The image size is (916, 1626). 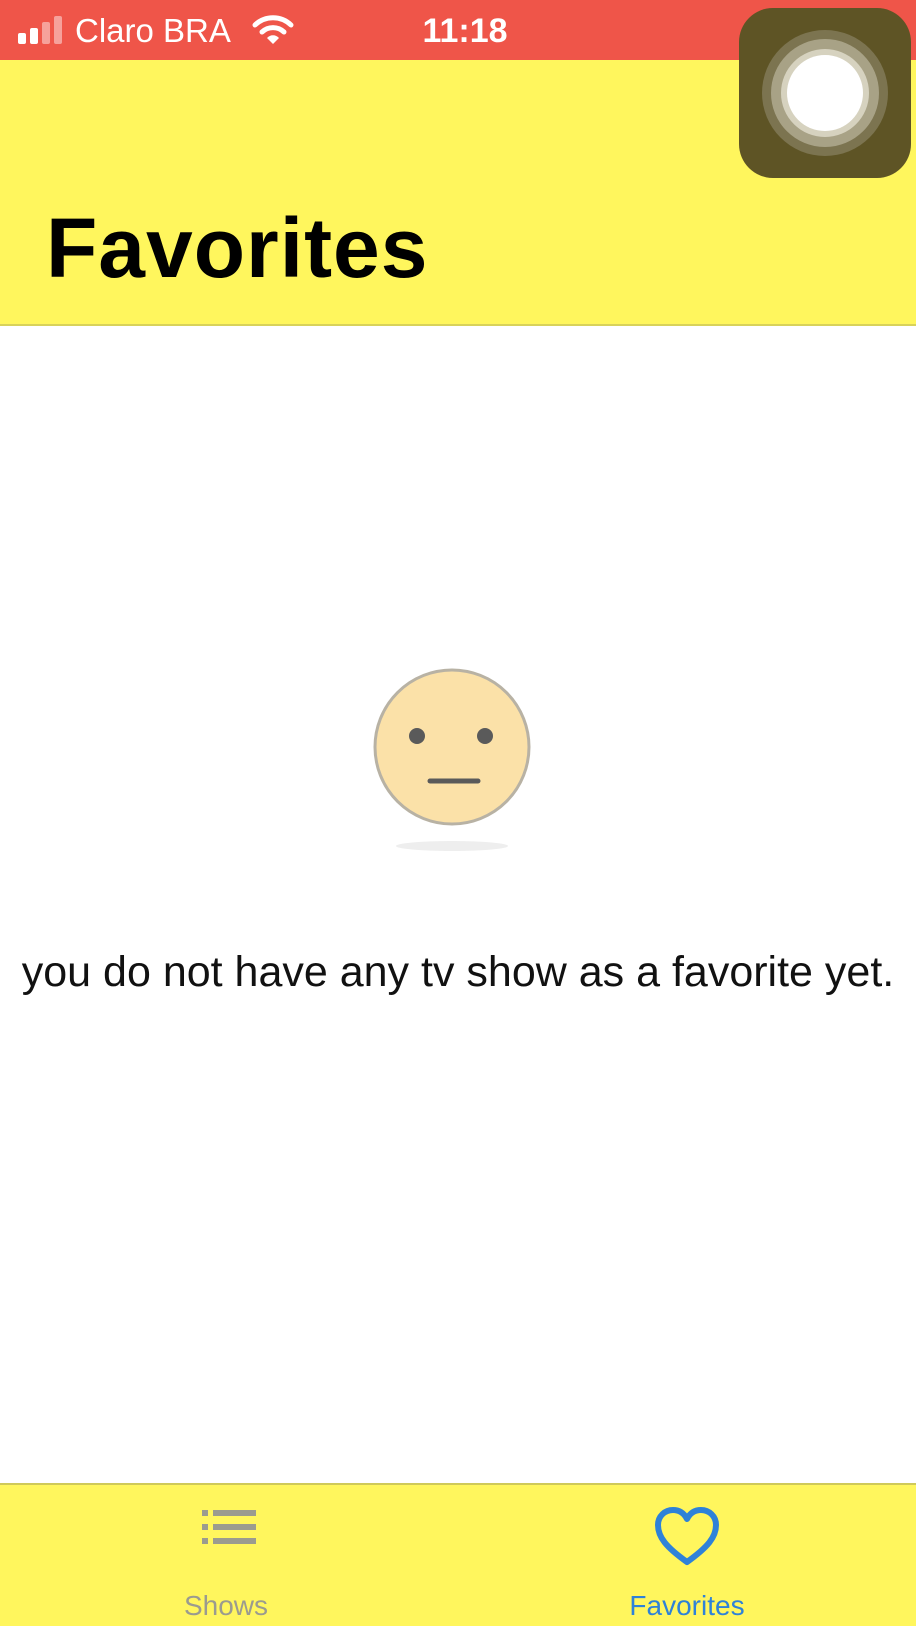 I want to click on cellular-signal-icon, so click(x=40, y=30).